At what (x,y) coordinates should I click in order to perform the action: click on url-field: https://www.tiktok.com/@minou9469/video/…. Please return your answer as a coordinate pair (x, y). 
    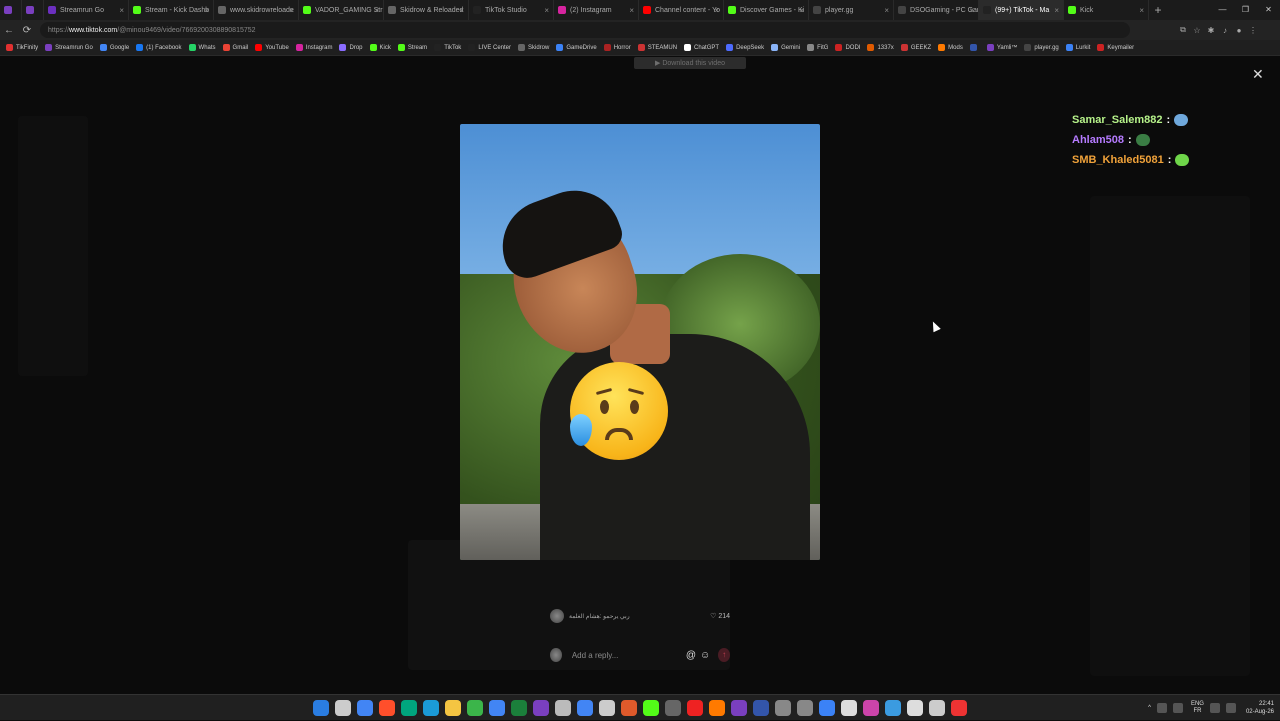
    Looking at the image, I should click on (585, 30).